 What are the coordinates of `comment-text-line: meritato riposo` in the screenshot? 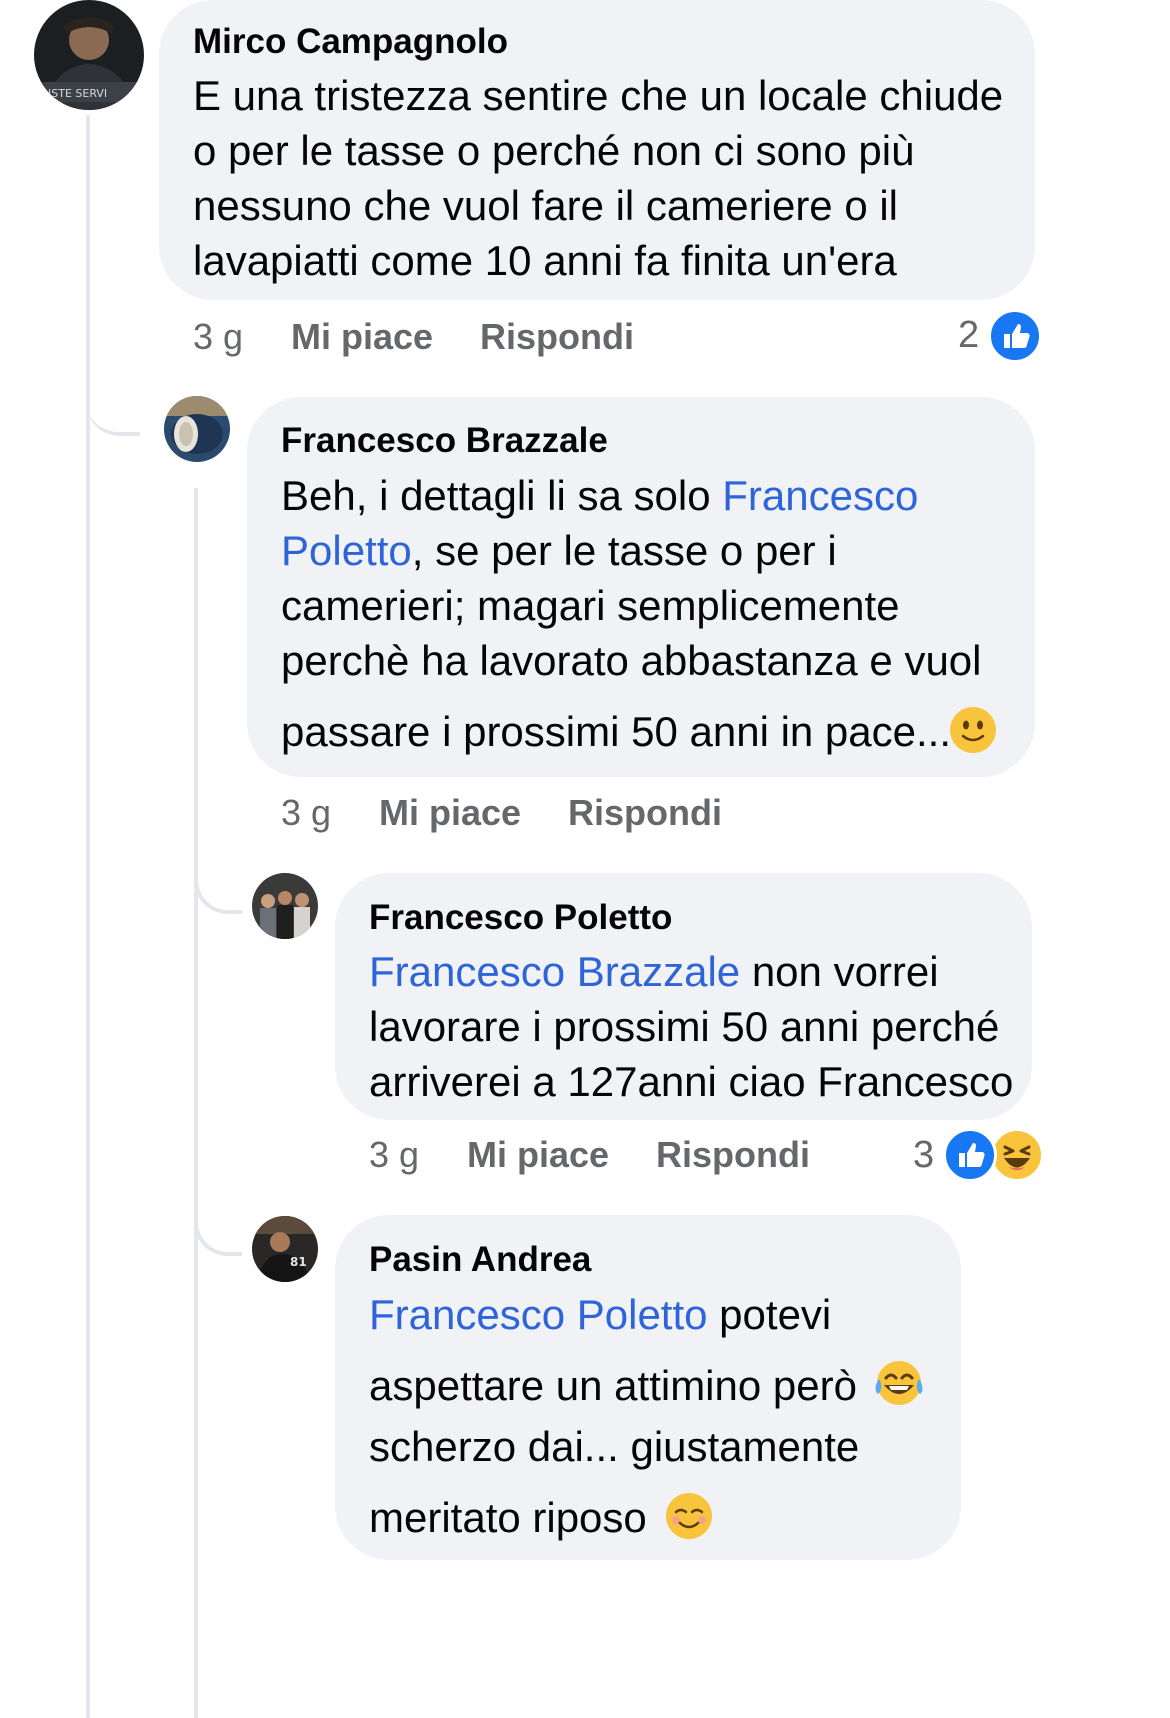 It's located at (508, 1517).